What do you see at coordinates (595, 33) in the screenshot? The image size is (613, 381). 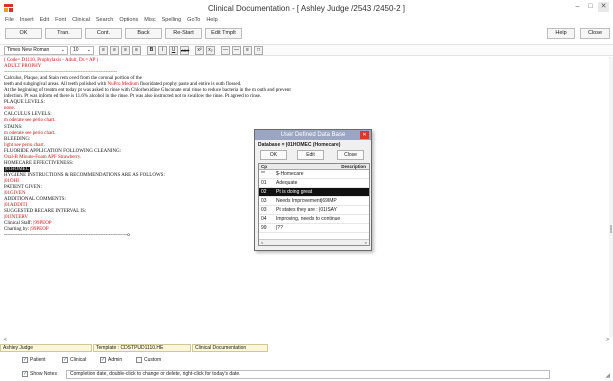 I see `close-button: Close` at bounding box center [595, 33].